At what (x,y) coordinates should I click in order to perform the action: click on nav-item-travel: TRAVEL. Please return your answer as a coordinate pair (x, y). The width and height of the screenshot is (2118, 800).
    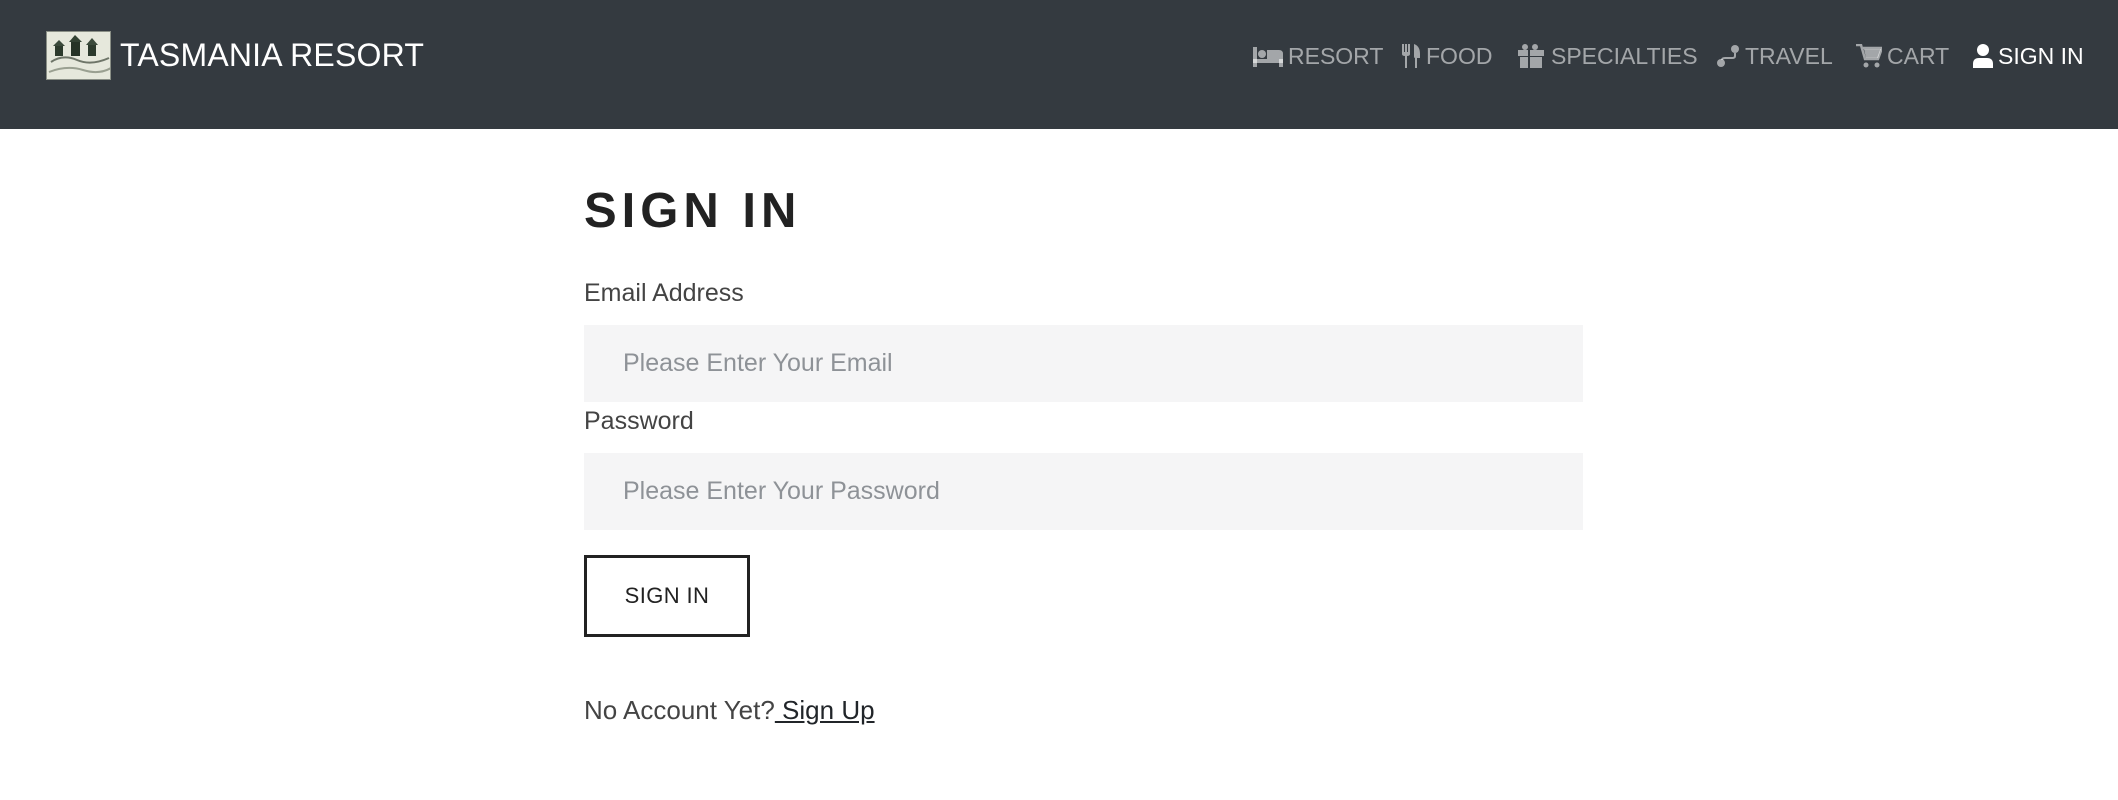
    Looking at the image, I should click on (1774, 56).